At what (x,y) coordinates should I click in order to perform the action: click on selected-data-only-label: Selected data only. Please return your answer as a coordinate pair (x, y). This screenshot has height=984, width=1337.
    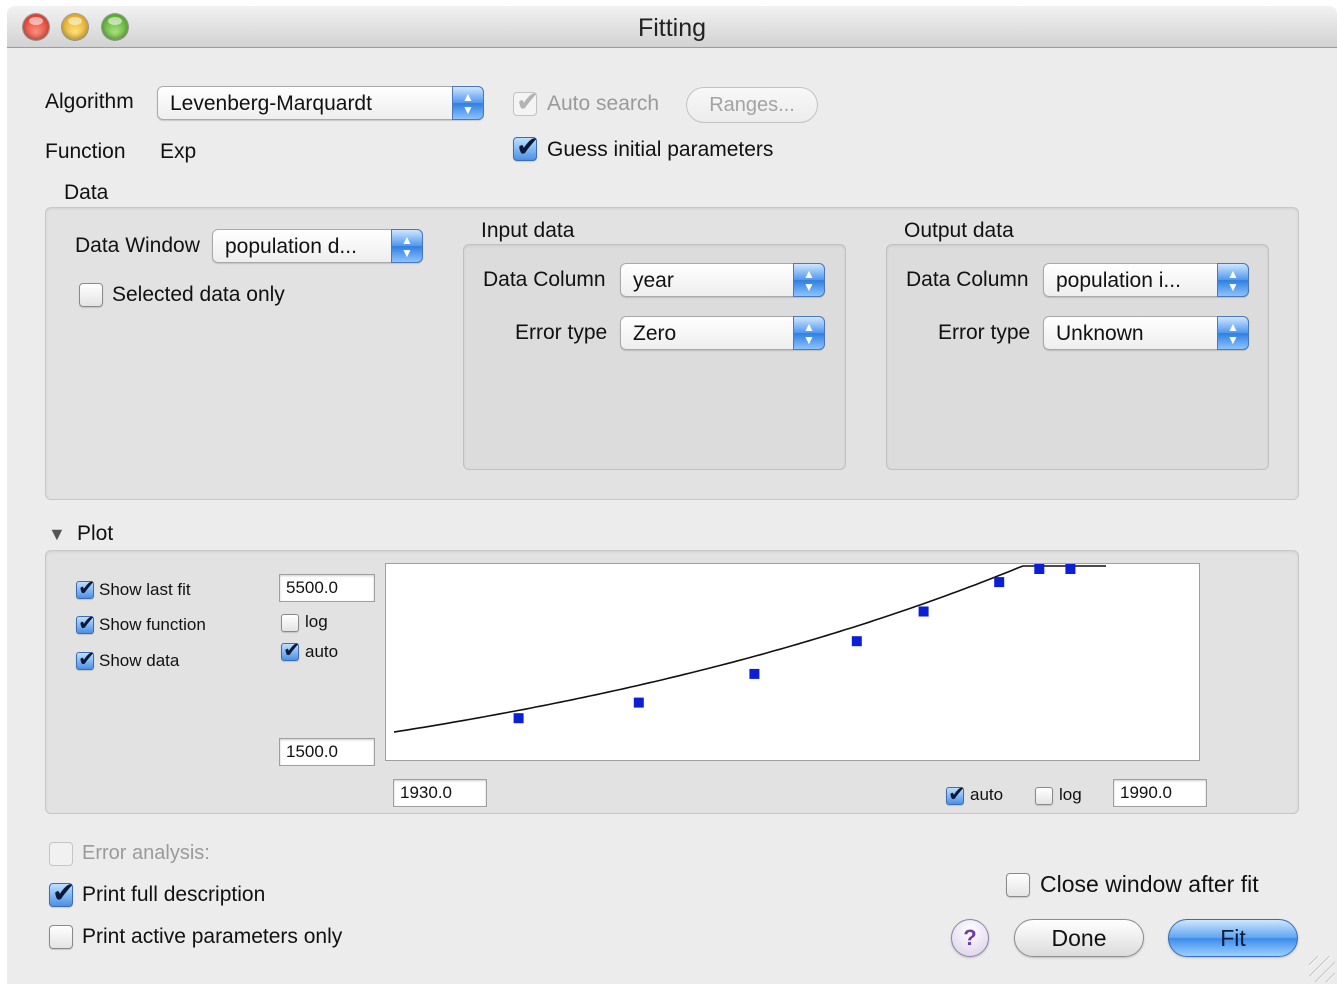
    Looking at the image, I should click on (198, 294).